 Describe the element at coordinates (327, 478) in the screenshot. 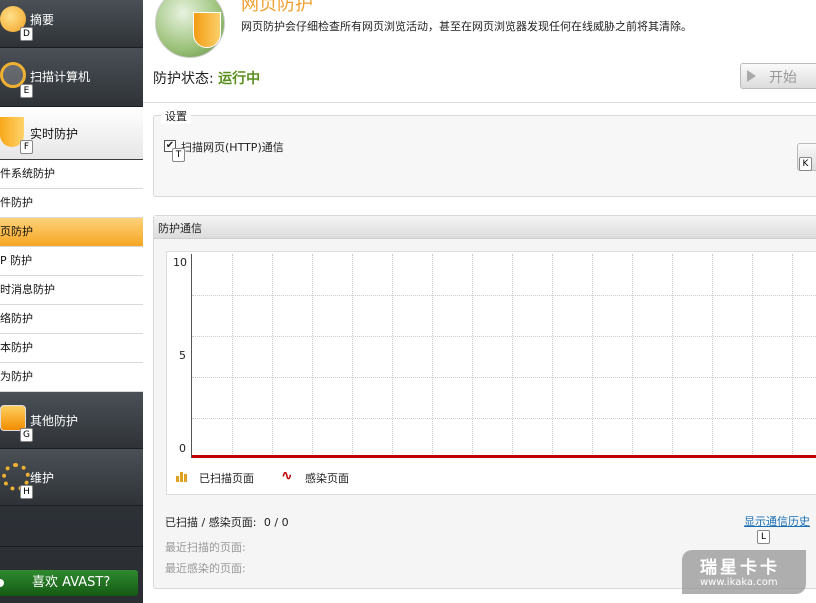

I see `legend-infected: 感染页面` at that location.